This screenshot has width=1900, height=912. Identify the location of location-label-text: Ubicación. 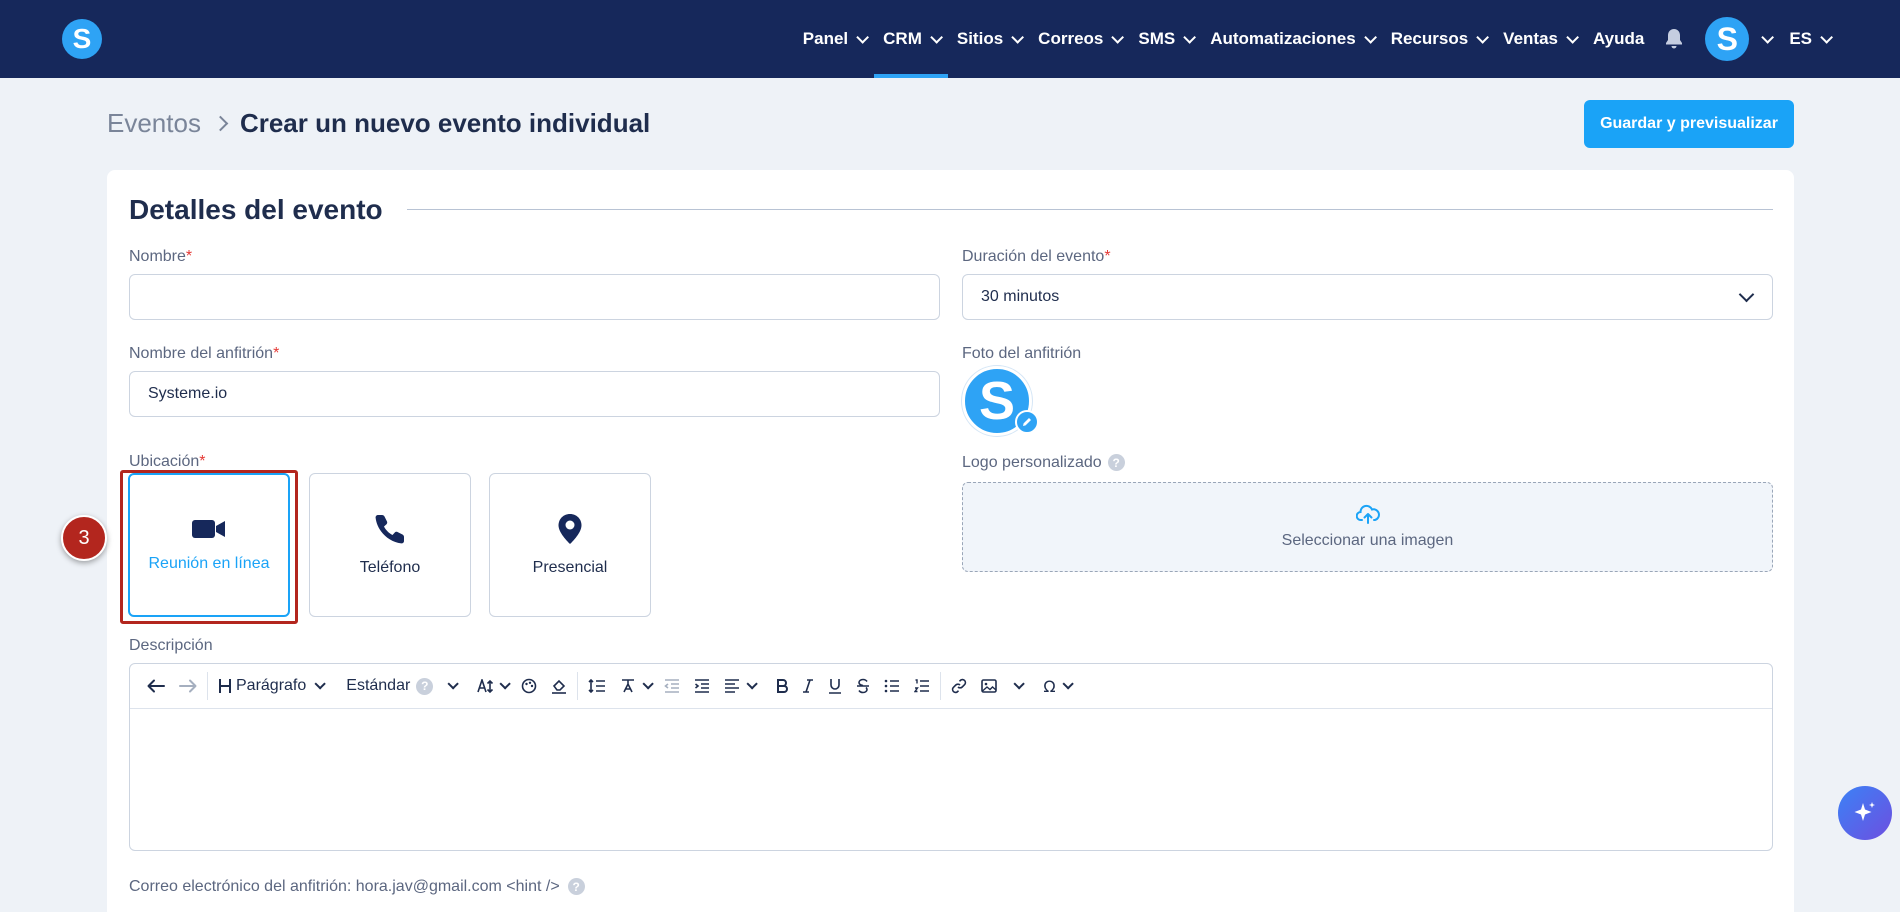
(164, 461).